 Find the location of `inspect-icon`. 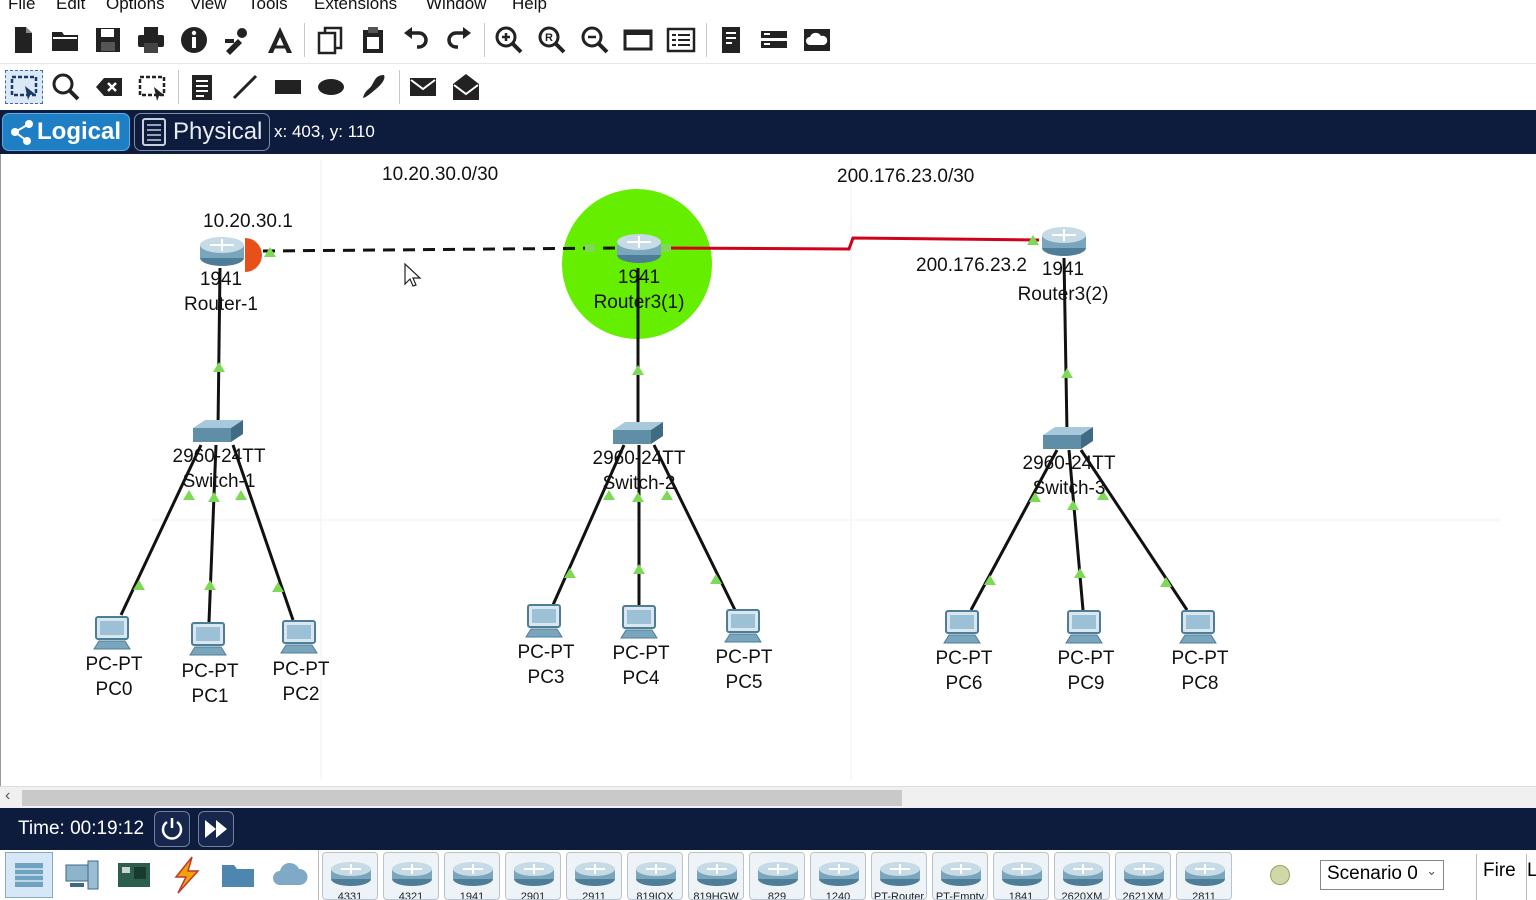

inspect-icon is located at coordinates (66, 87).